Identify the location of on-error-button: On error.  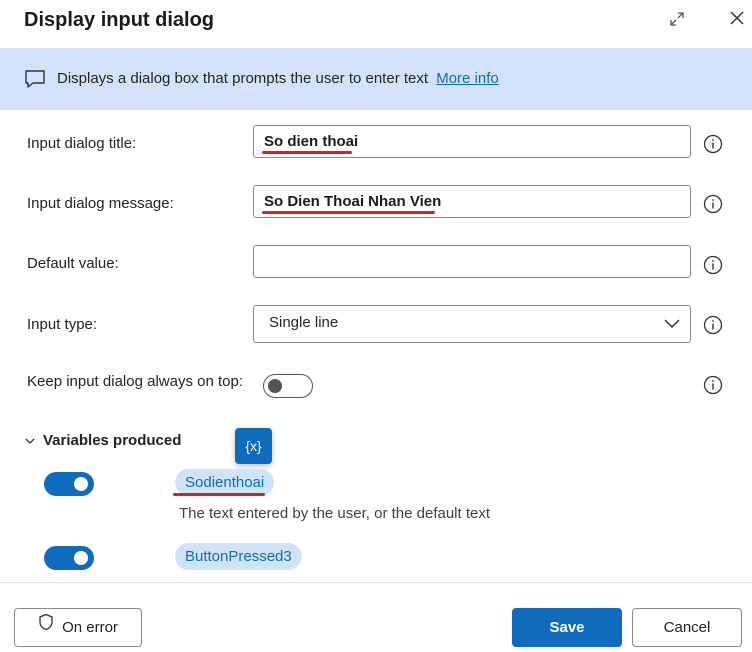
(78, 627).